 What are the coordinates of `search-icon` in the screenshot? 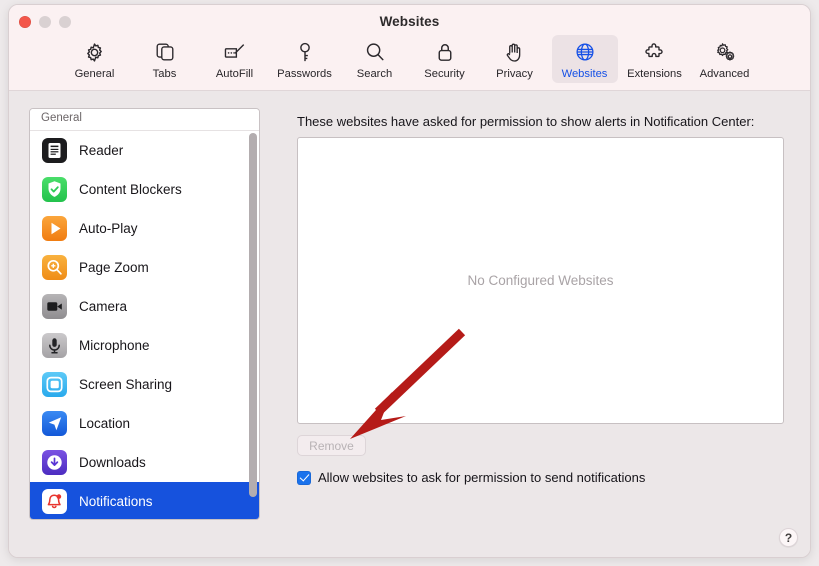 It's located at (375, 52).